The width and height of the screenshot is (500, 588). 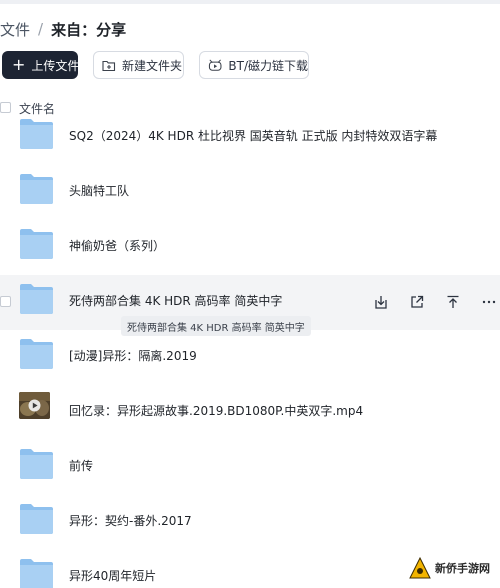 I want to click on list-item-name: 神偷奶爸（系列）, so click(x=117, y=246).